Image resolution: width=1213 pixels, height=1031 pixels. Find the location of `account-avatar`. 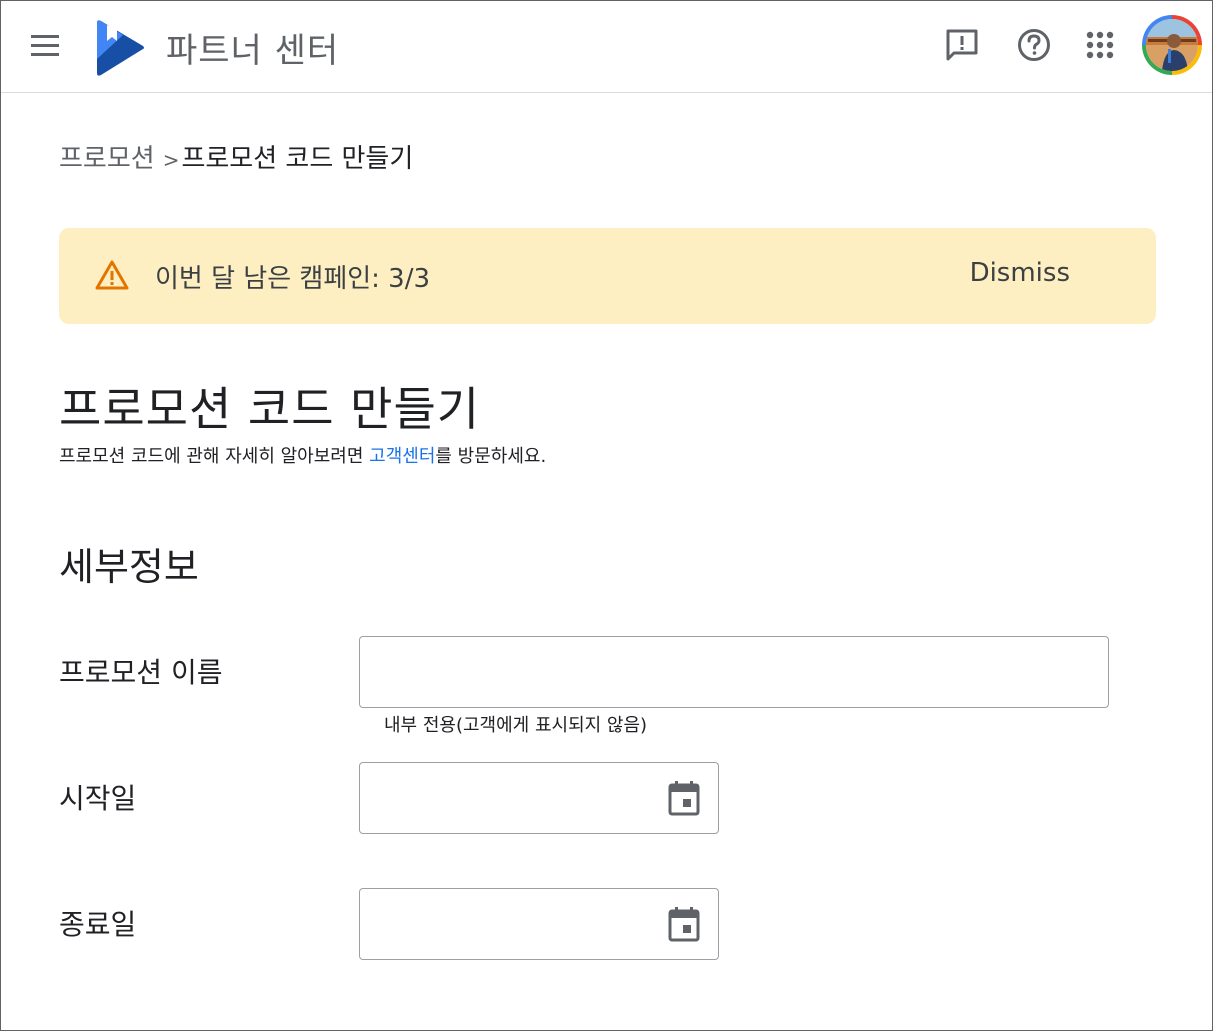

account-avatar is located at coordinates (1172, 45).